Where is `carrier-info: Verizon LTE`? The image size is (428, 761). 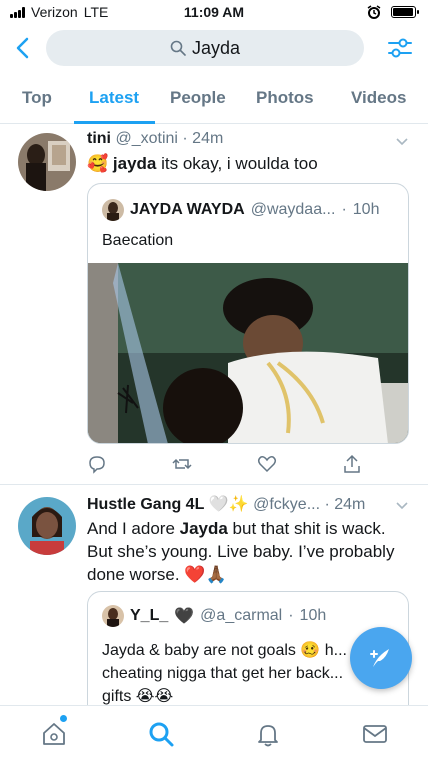
carrier-info: Verizon LTE is located at coordinates (59, 12).